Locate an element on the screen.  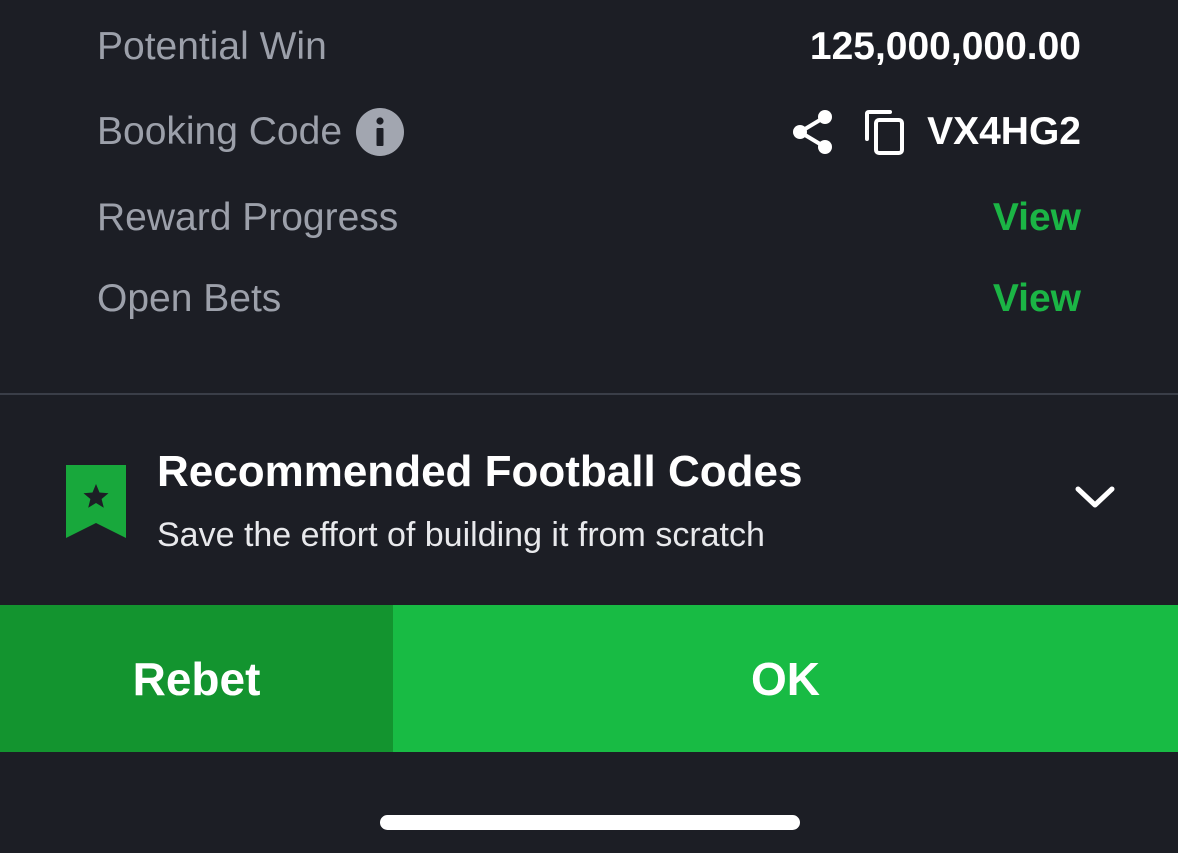
reward-progress-label: Reward Progress is located at coordinates (248, 217).